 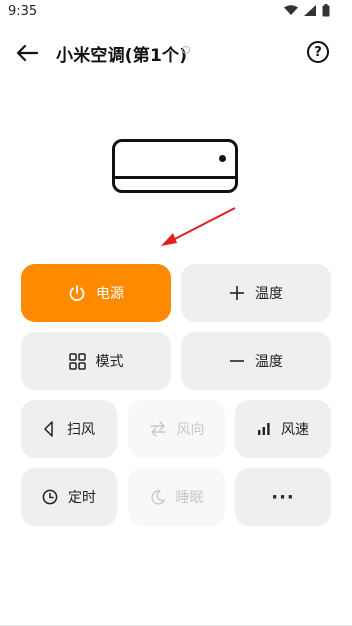 What do you see at coordinates (81, 430) in the screenshot?
I see `swing-label: 扫风` at bounding box center [81, 430].